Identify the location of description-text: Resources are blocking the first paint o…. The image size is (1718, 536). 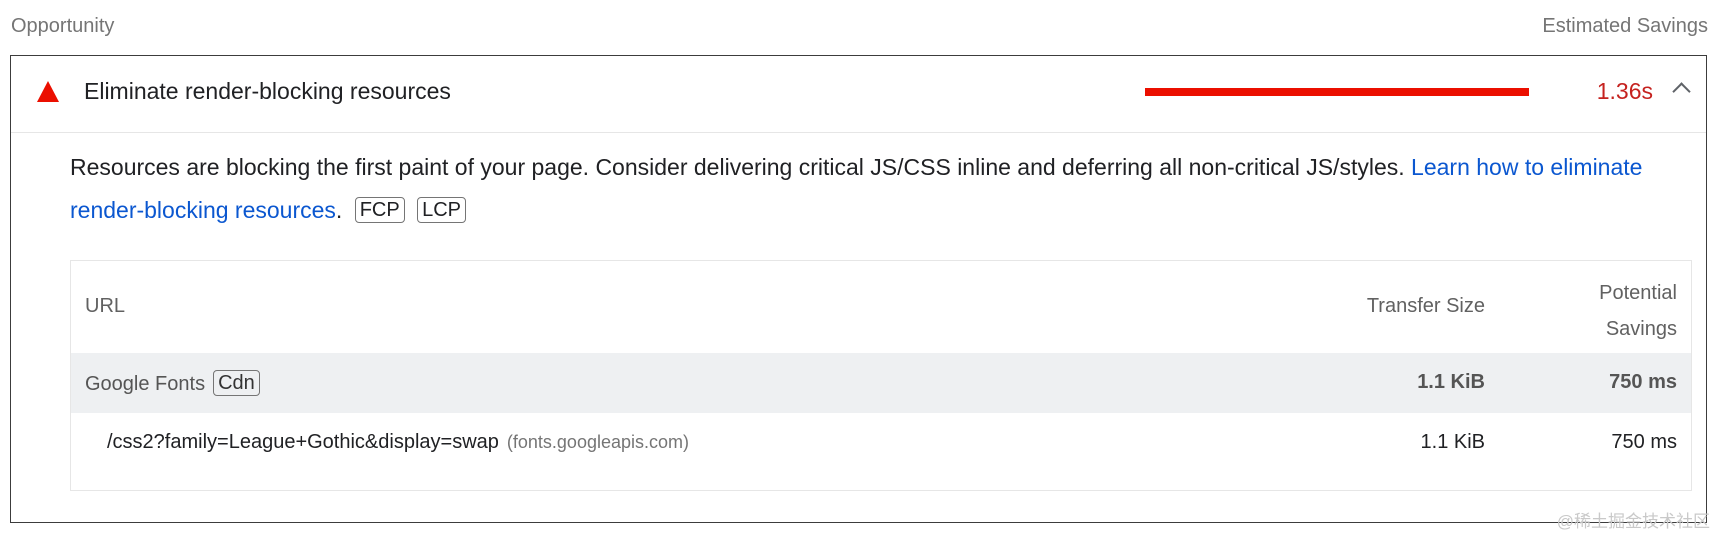
(741, 167).